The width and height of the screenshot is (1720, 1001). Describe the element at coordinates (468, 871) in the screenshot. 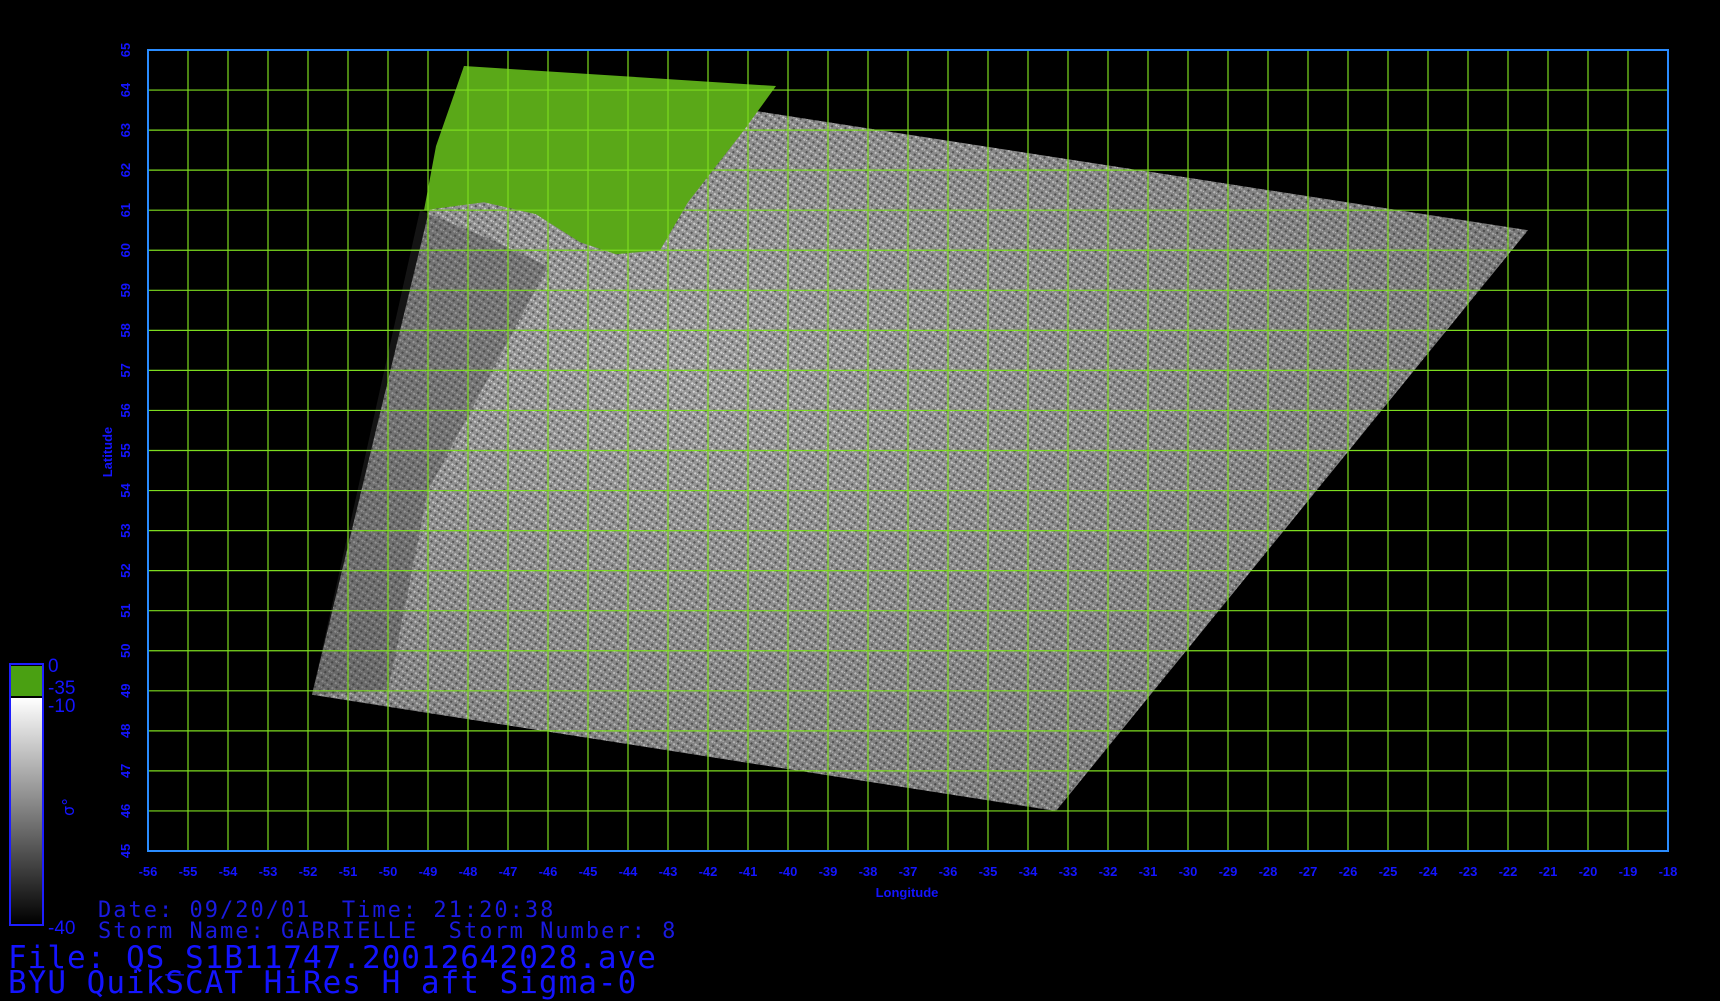

I see `longitude-tick-label: -48` at that location.